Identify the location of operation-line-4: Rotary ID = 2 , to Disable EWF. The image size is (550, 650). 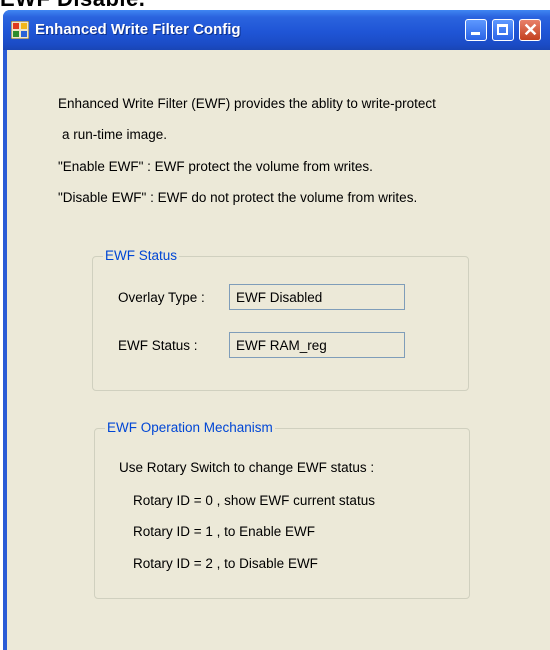
(225, 563).